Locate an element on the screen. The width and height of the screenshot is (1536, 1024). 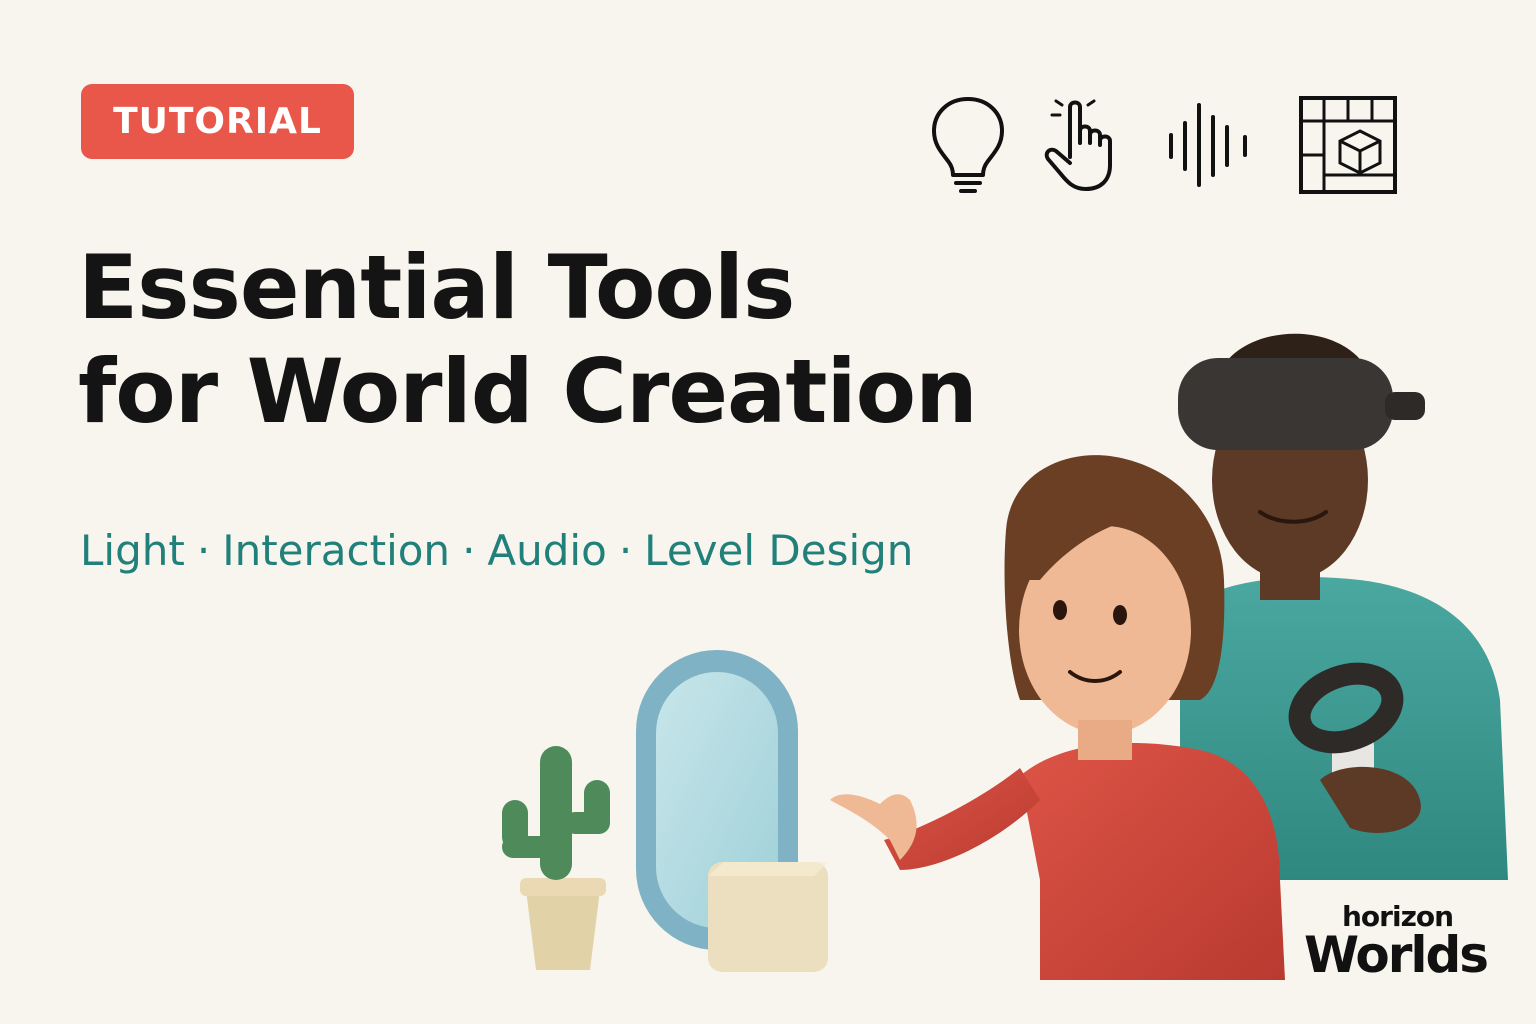
audio-waveform-icon is located at coordinates (1208, 145).